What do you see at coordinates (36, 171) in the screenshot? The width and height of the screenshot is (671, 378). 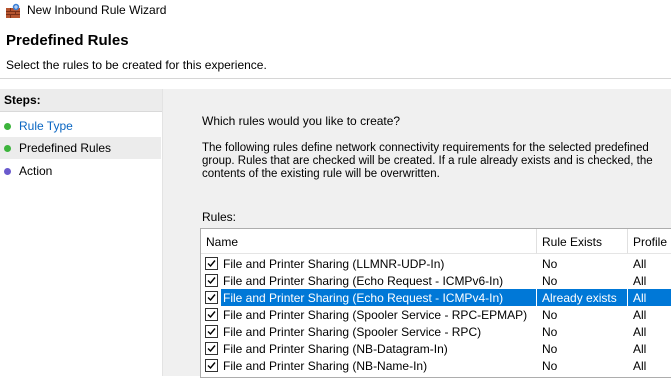 I see `step-label: Action` at bounding box center [36, 171].